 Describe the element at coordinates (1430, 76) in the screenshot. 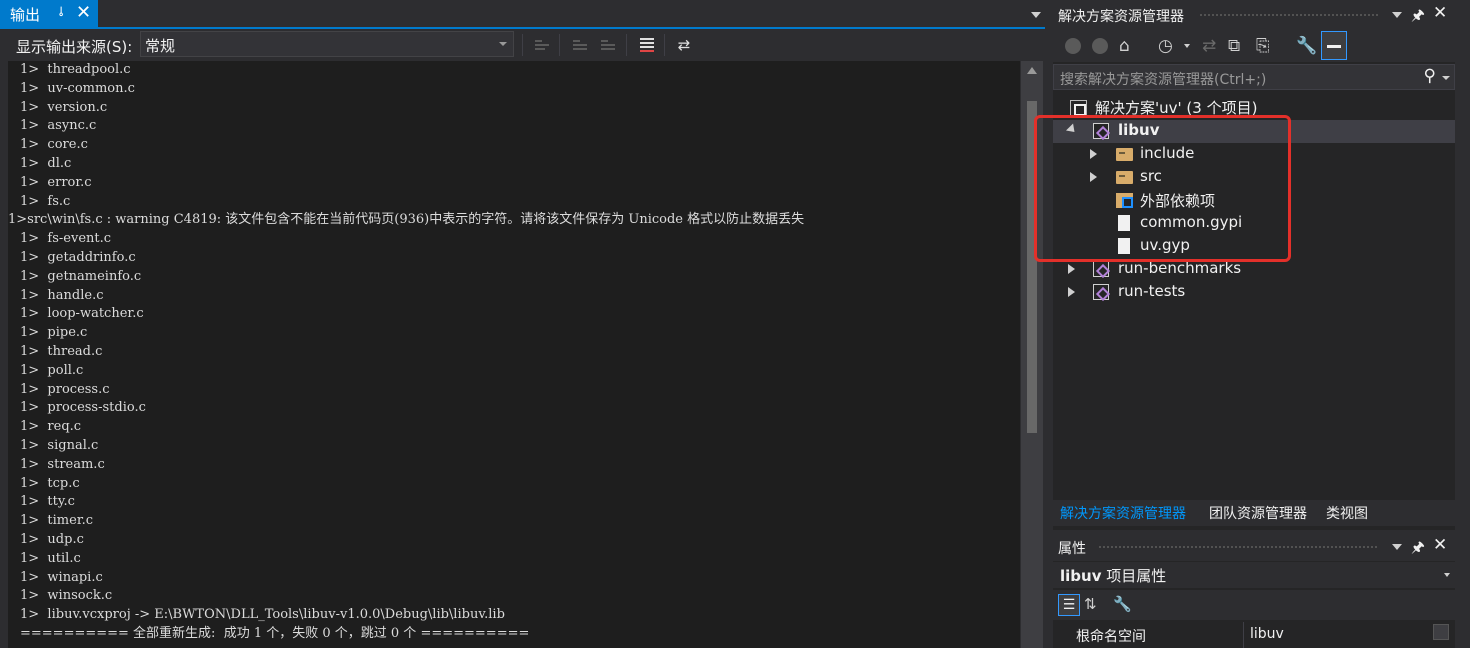

I see `search-icon: ⚲` at that location.